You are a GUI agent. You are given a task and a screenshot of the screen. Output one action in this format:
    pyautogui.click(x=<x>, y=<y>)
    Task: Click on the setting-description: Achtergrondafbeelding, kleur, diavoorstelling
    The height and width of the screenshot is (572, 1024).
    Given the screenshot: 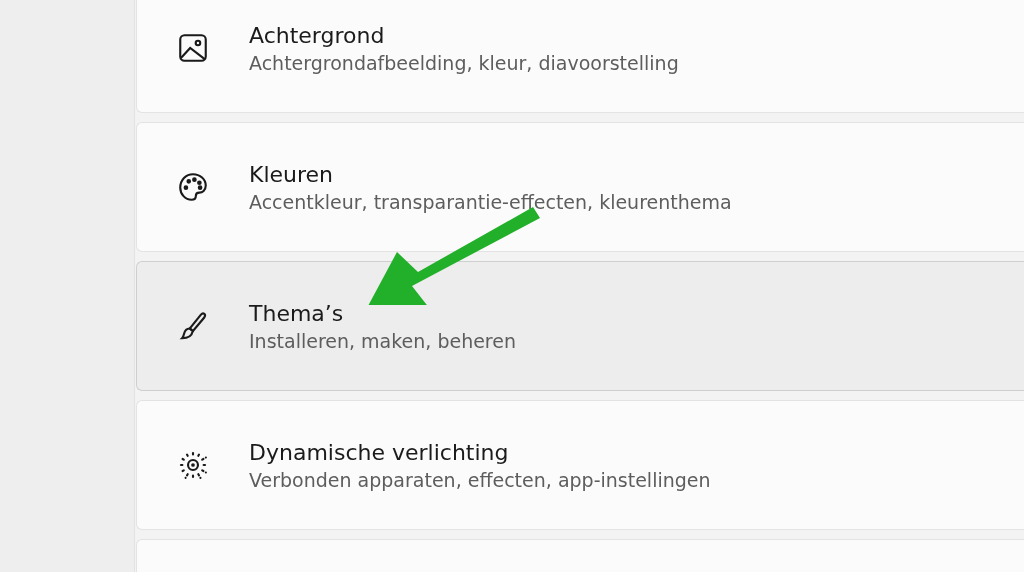 What is the action you would take?
    pyautogui.click(x=464, y=62)
    